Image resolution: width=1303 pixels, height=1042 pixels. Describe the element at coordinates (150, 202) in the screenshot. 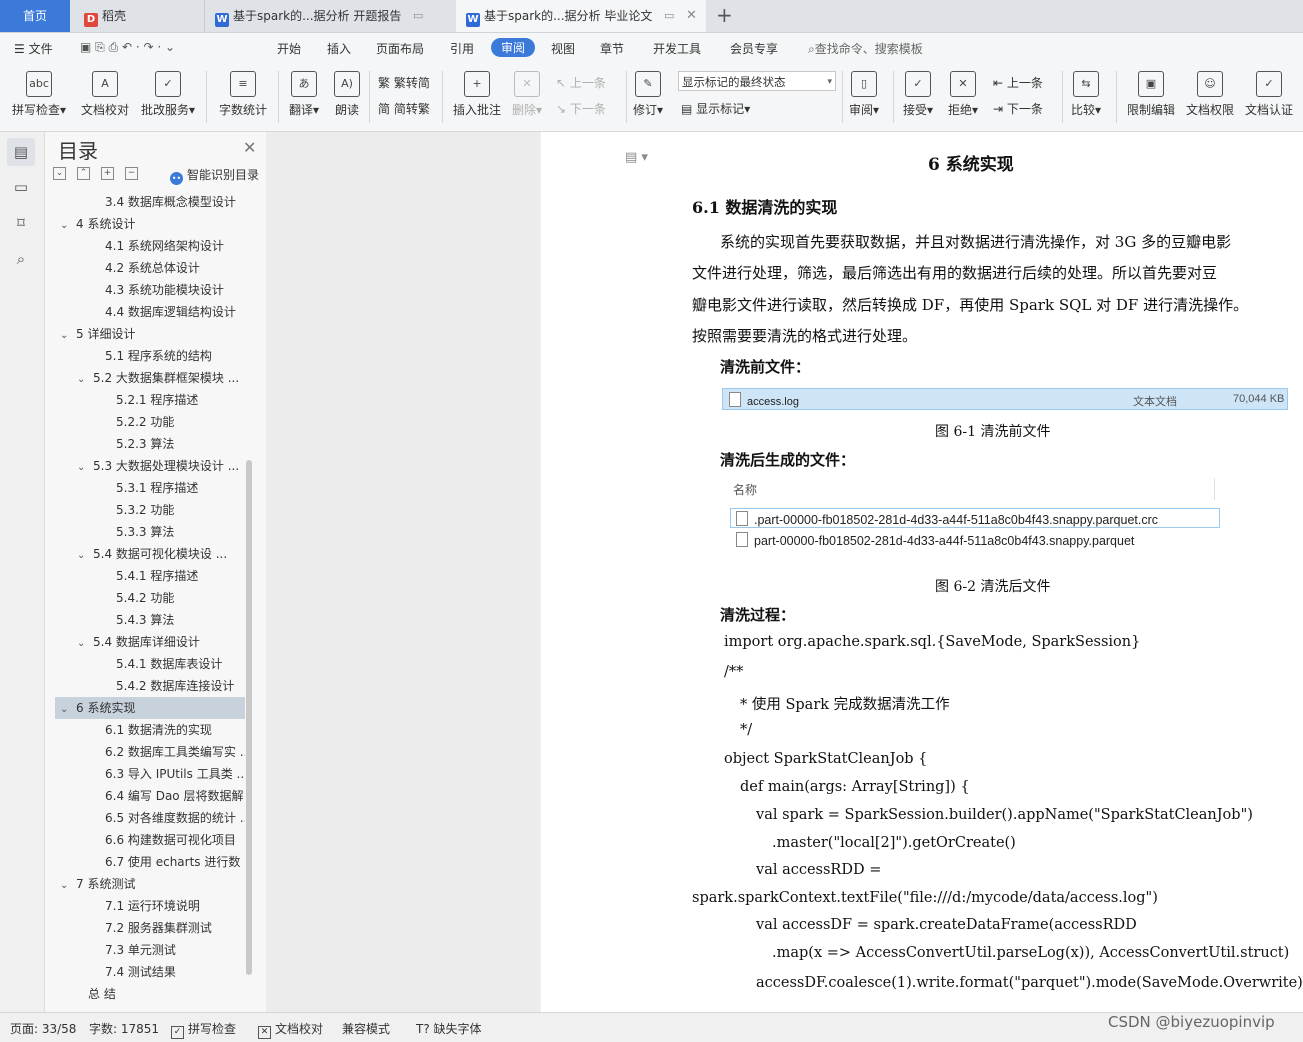

I see `toc-item: 3.4 数据库概念模型设计` at that location.